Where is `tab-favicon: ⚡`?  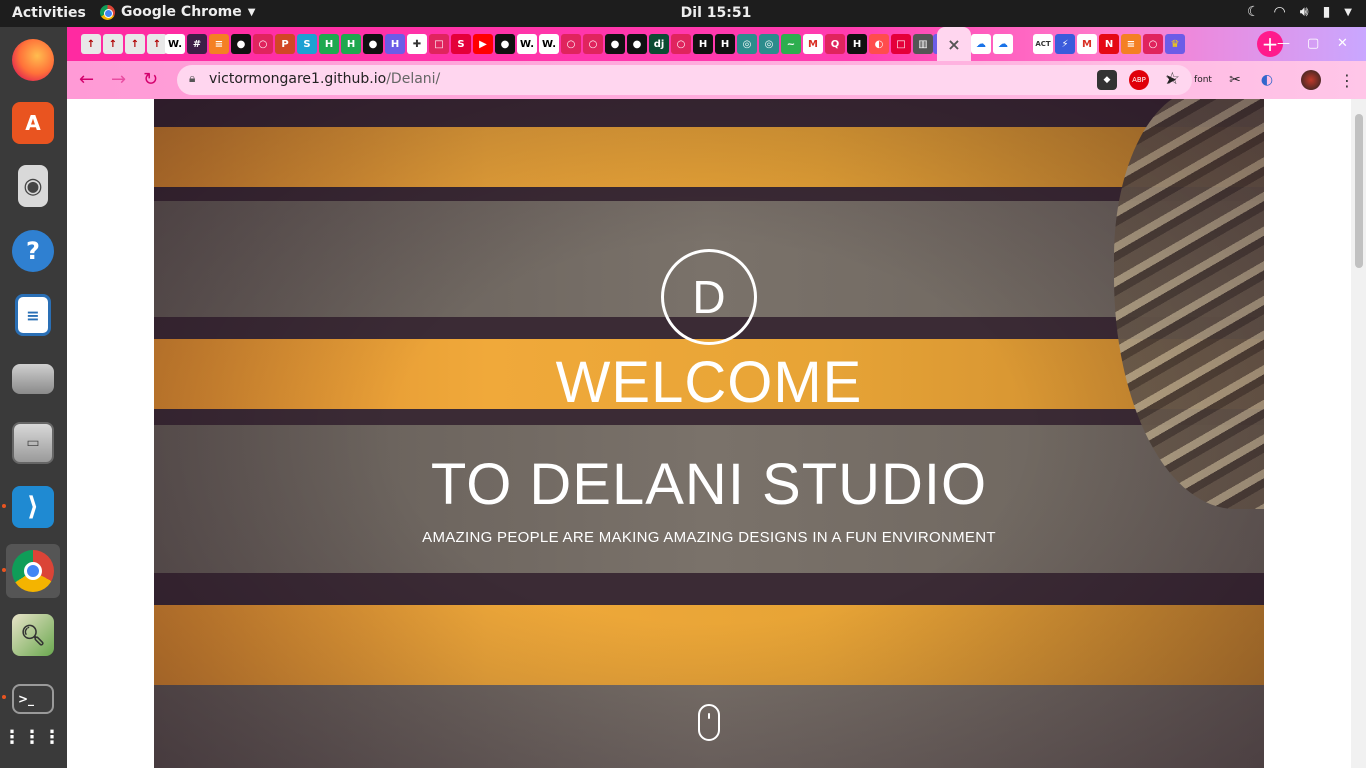
tab-favicon: ⚡ is located at coordinates (1065, 44).